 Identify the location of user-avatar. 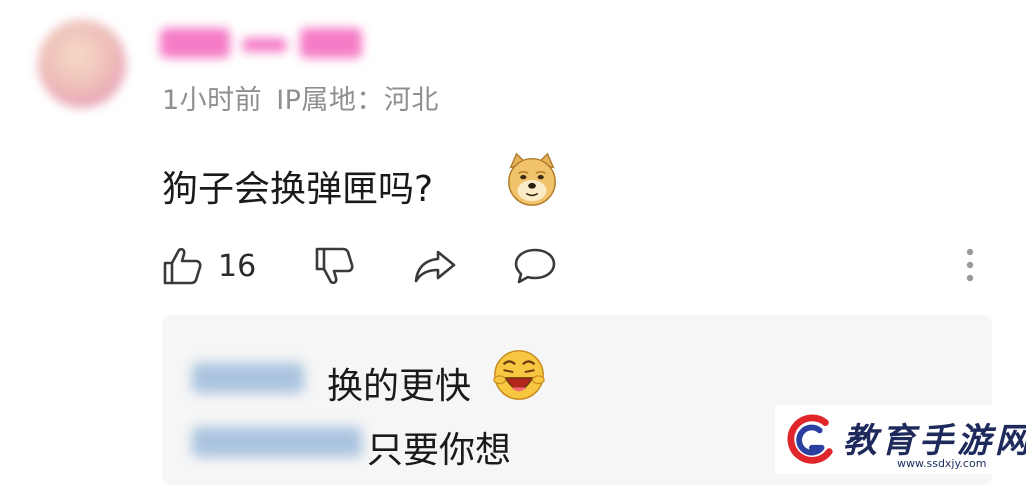
(82, 64).